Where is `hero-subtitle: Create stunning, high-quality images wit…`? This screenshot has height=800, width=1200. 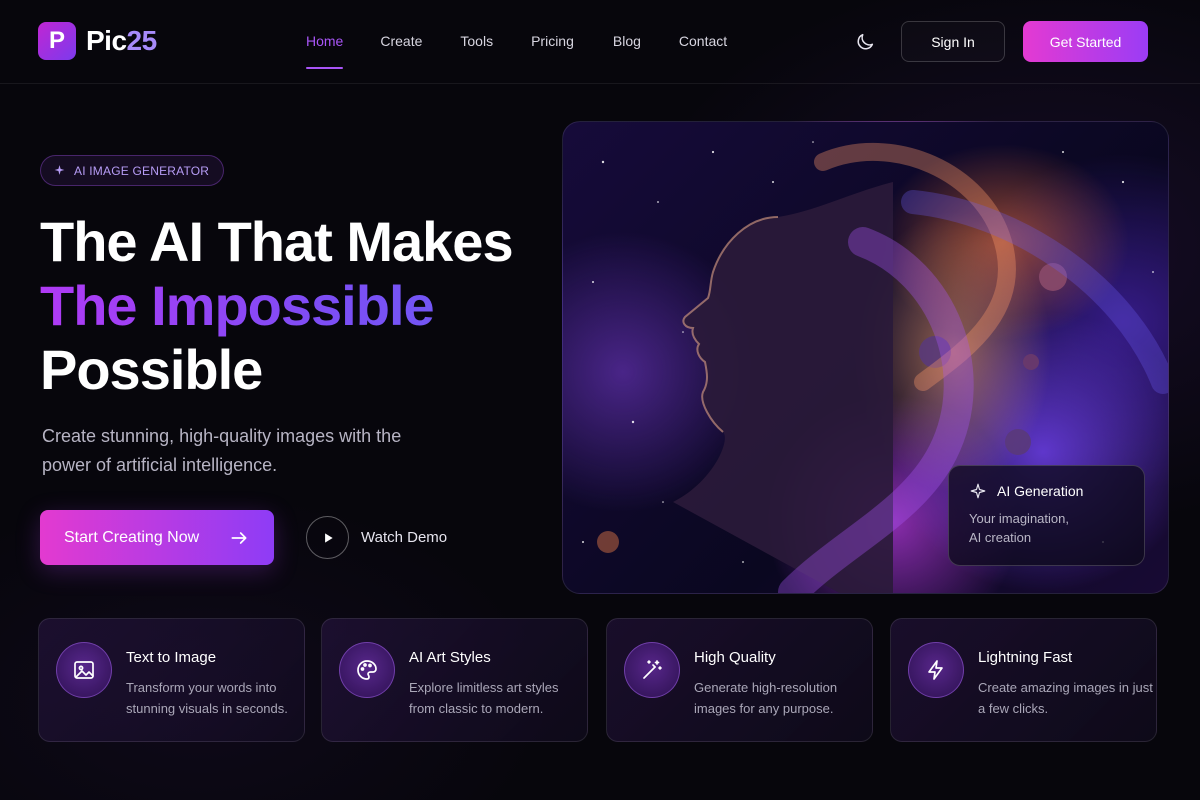
hero-subtitle: Create stunning, high-quality images wit… is located at coordinates (222, 450).